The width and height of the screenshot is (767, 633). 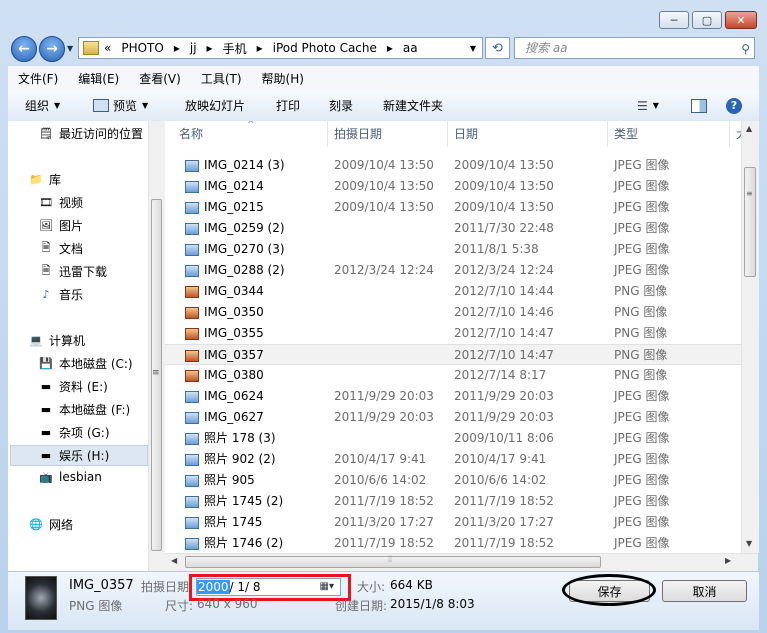 What do you see at coordinates (749, 543) in the screenshot?
I see `scroll-down-icon: ▼` at bounding box center [749, 543].